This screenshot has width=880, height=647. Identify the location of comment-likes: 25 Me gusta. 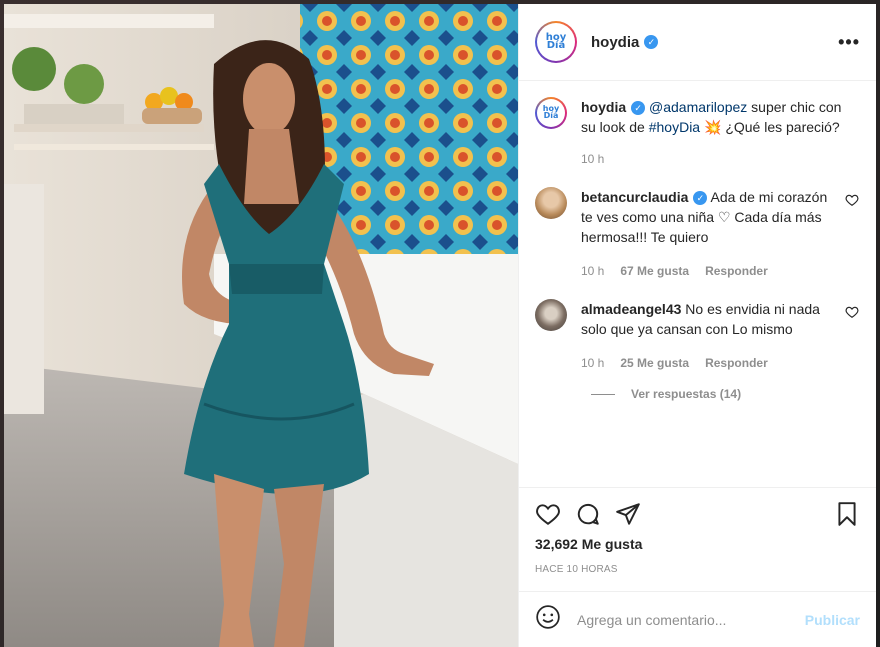
(654, 363).